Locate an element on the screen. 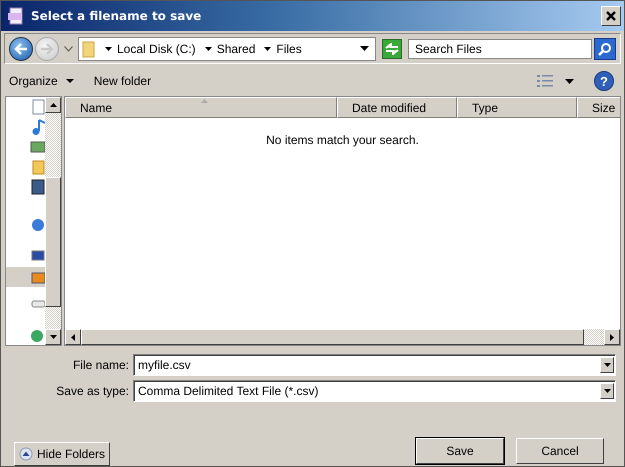  organize-button: Organize is located at coordinates (41, 81).